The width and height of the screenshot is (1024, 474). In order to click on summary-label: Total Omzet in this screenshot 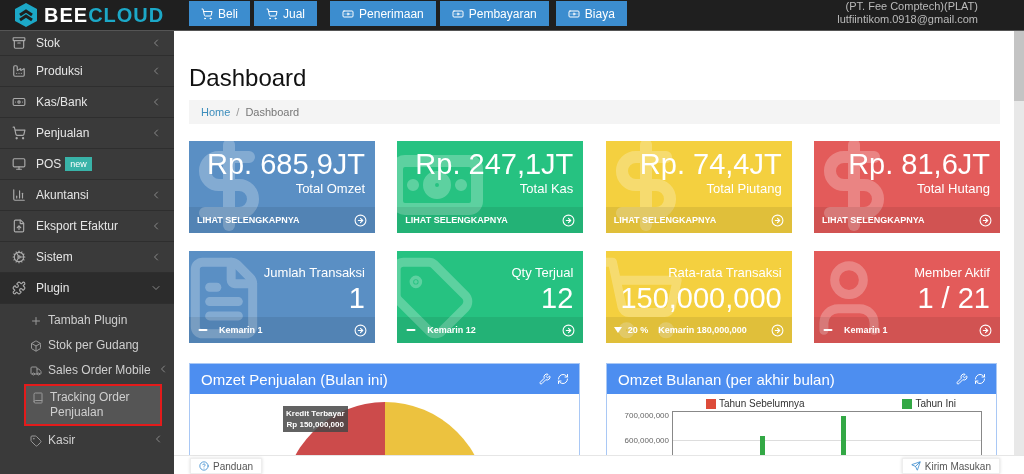, I will do `click(330, 189)`.